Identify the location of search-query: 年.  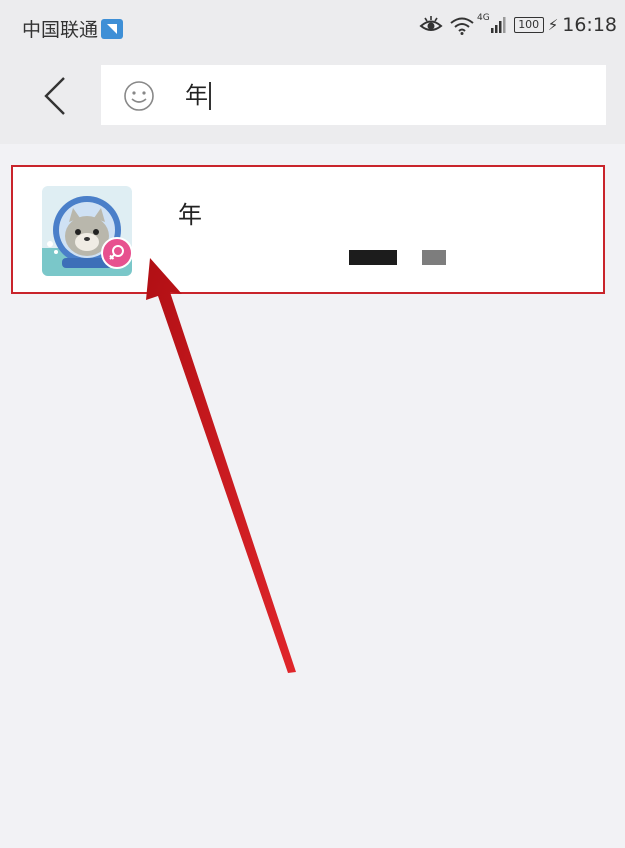
(196, 96).